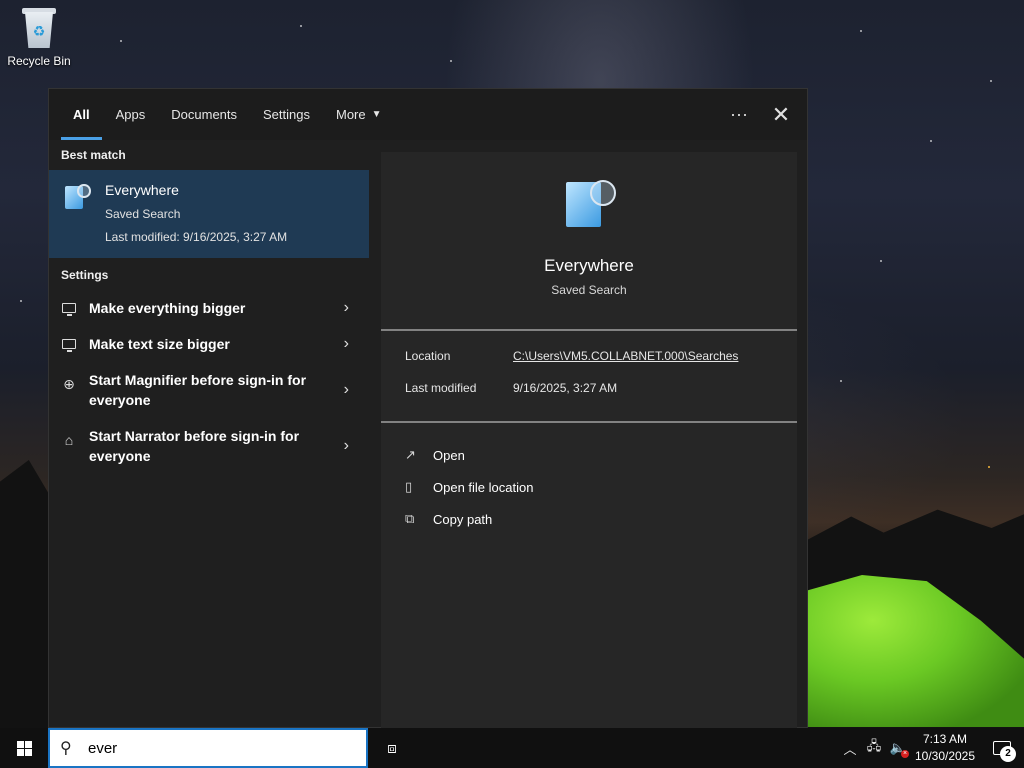 The height and width of the screenshot is (768, 1024). Describe the element at coordinates (69, 440) in the screenshot. I see `narrator-icon: ⌂` at that location.